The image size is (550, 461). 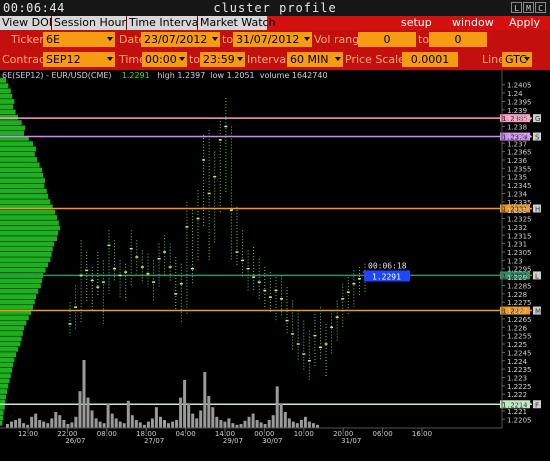 What do you see at coordinates (79, 39) in the screenshot?
I see `ticker-select: 6E` at bounding box center [79, 39].